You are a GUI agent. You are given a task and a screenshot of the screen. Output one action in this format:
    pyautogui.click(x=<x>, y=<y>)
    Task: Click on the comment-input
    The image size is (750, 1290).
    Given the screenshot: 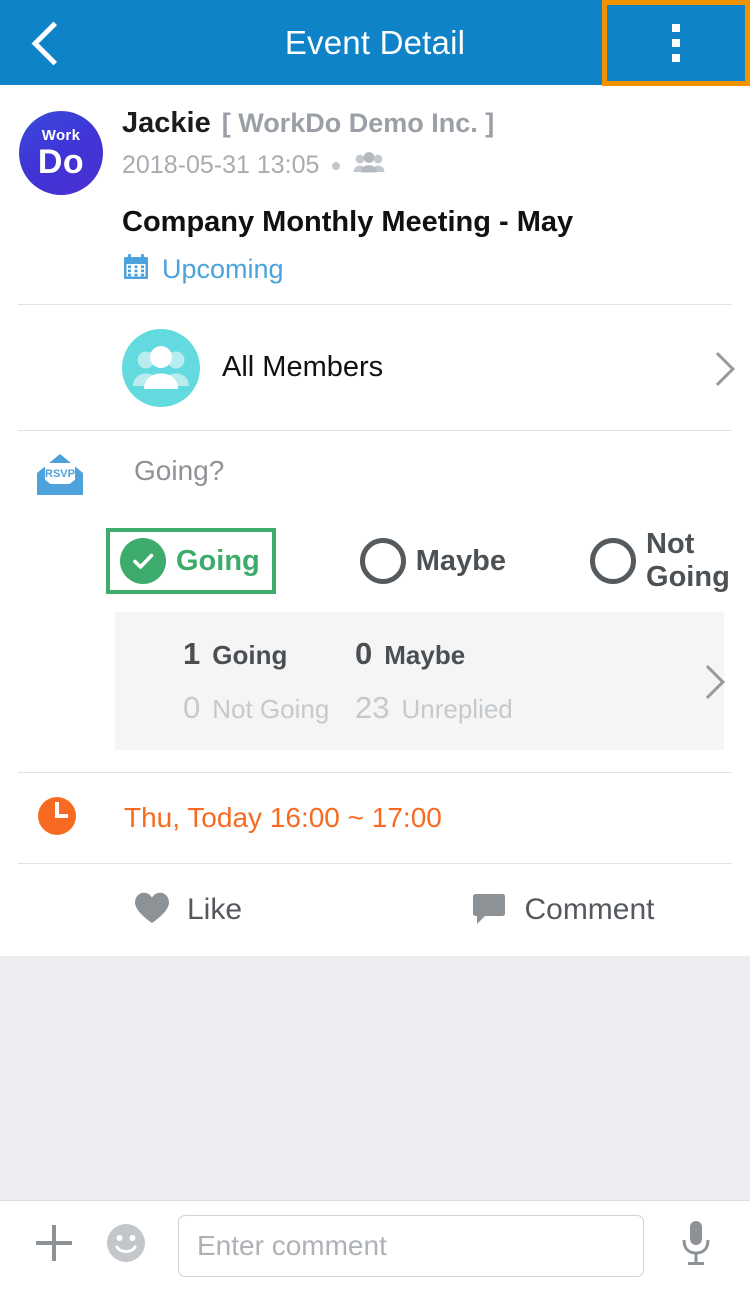 What is the action you would take?
    pyautogui.click(x=411, y=1245)
    